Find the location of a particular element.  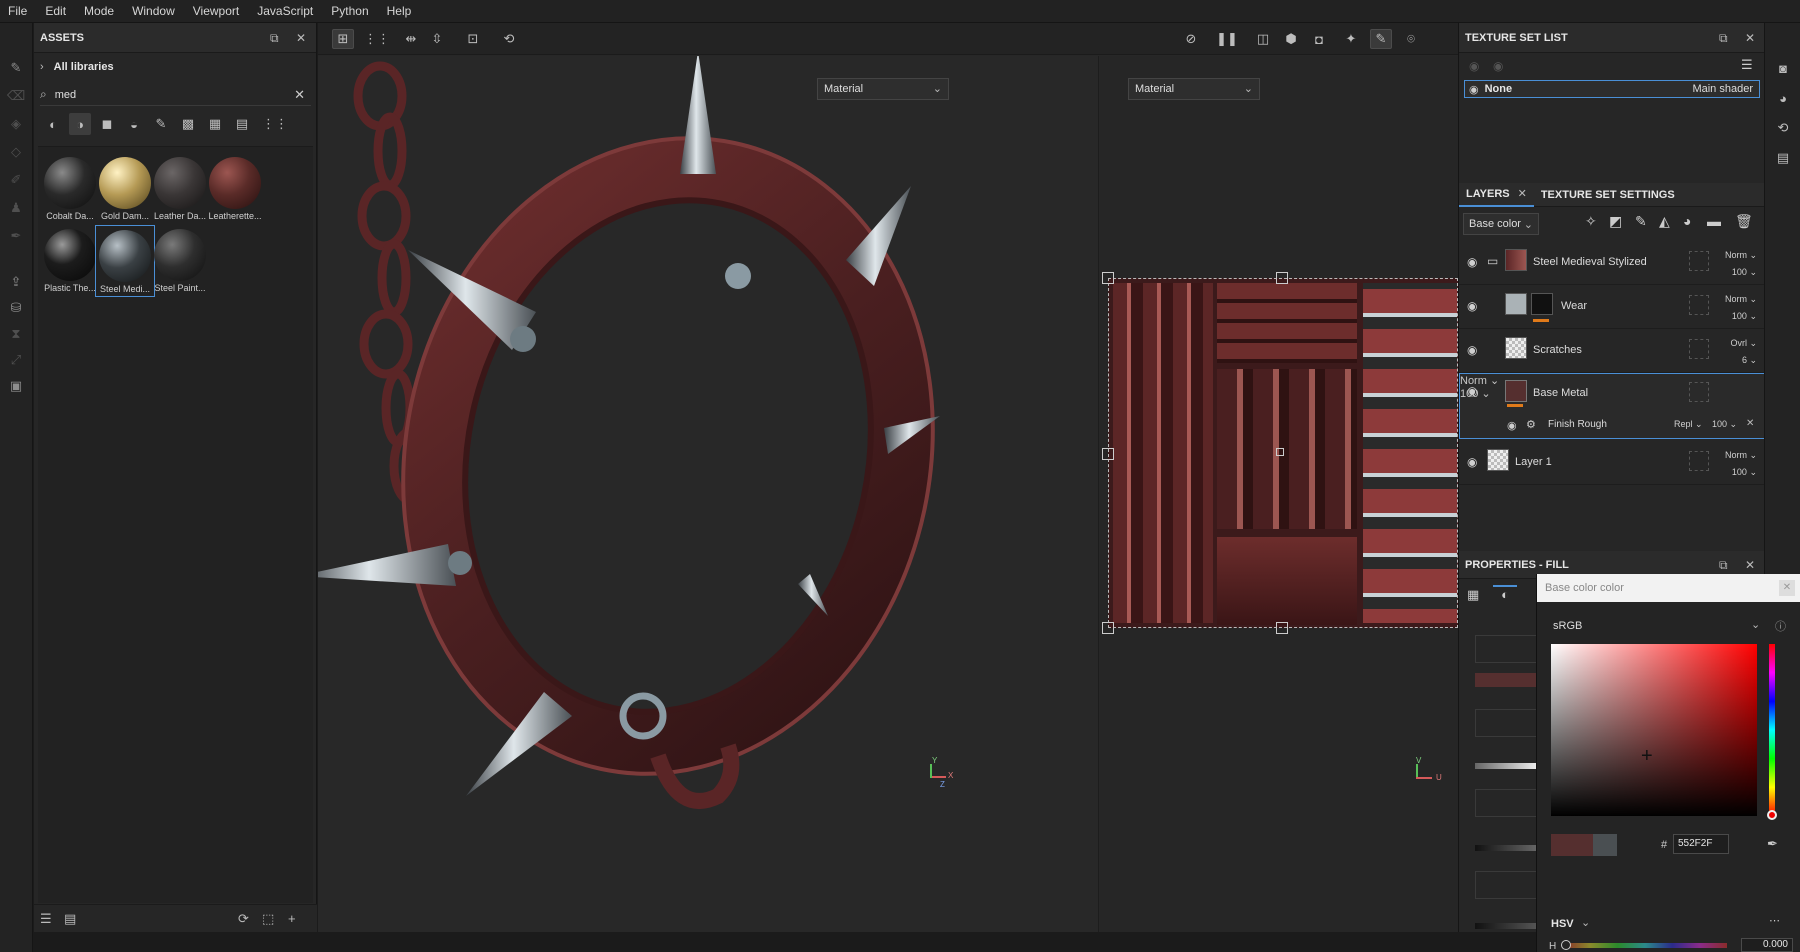

color-search: Base color color ✕ is located at coordinates (1668, 588).